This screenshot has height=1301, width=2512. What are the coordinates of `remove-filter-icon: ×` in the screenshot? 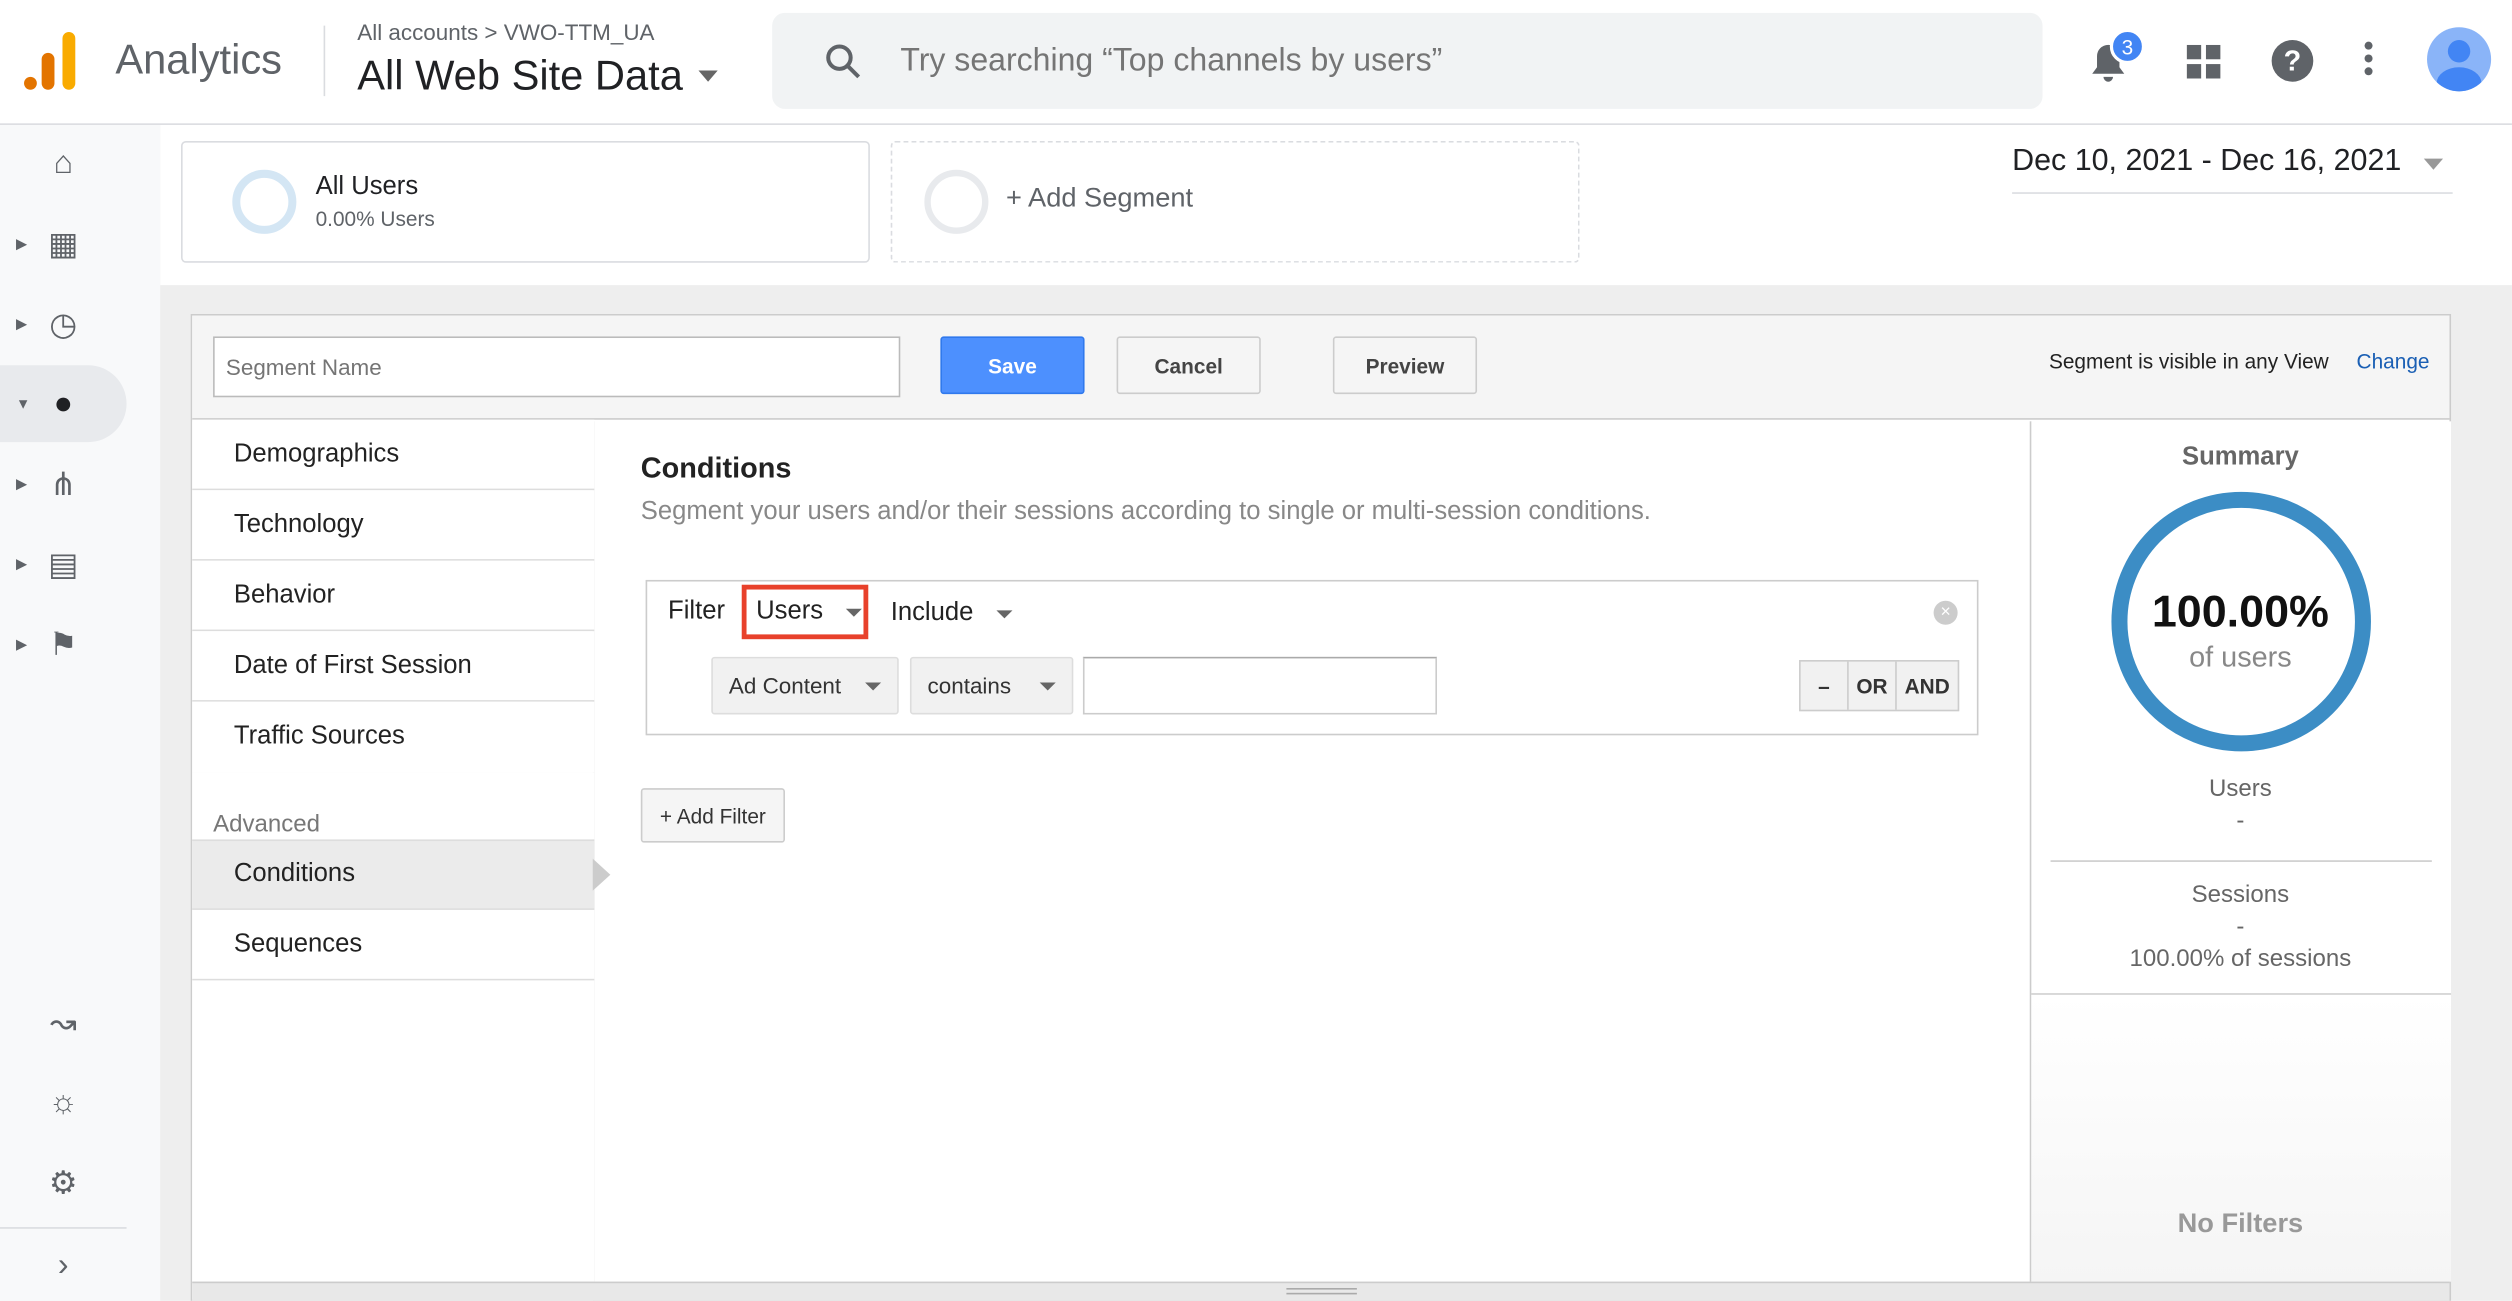 It's located at (1945, 612).